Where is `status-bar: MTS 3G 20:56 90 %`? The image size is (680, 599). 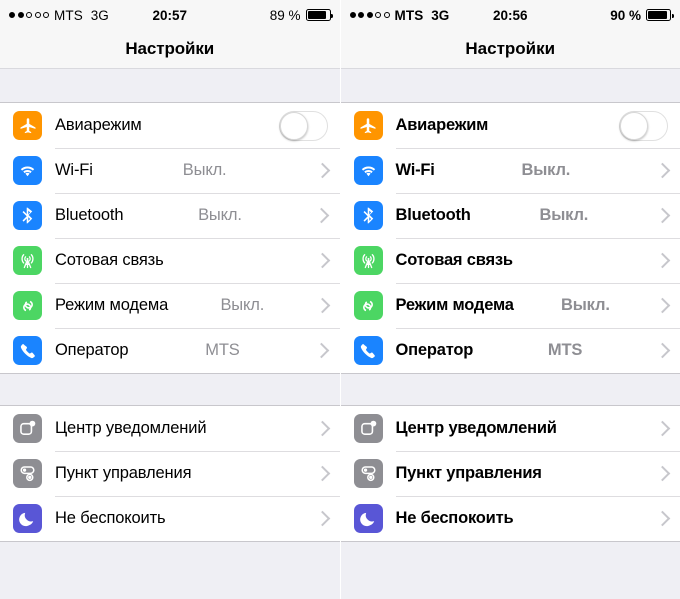
status-bar: MTS 3G 20:56 90 % is located at coordinates (510, 15).